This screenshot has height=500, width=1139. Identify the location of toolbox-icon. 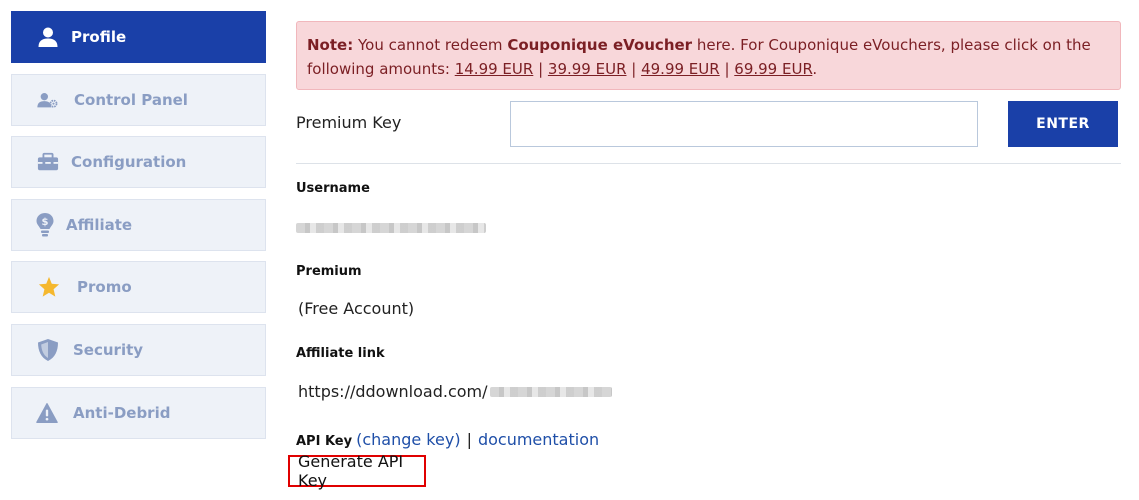
(48, 162).